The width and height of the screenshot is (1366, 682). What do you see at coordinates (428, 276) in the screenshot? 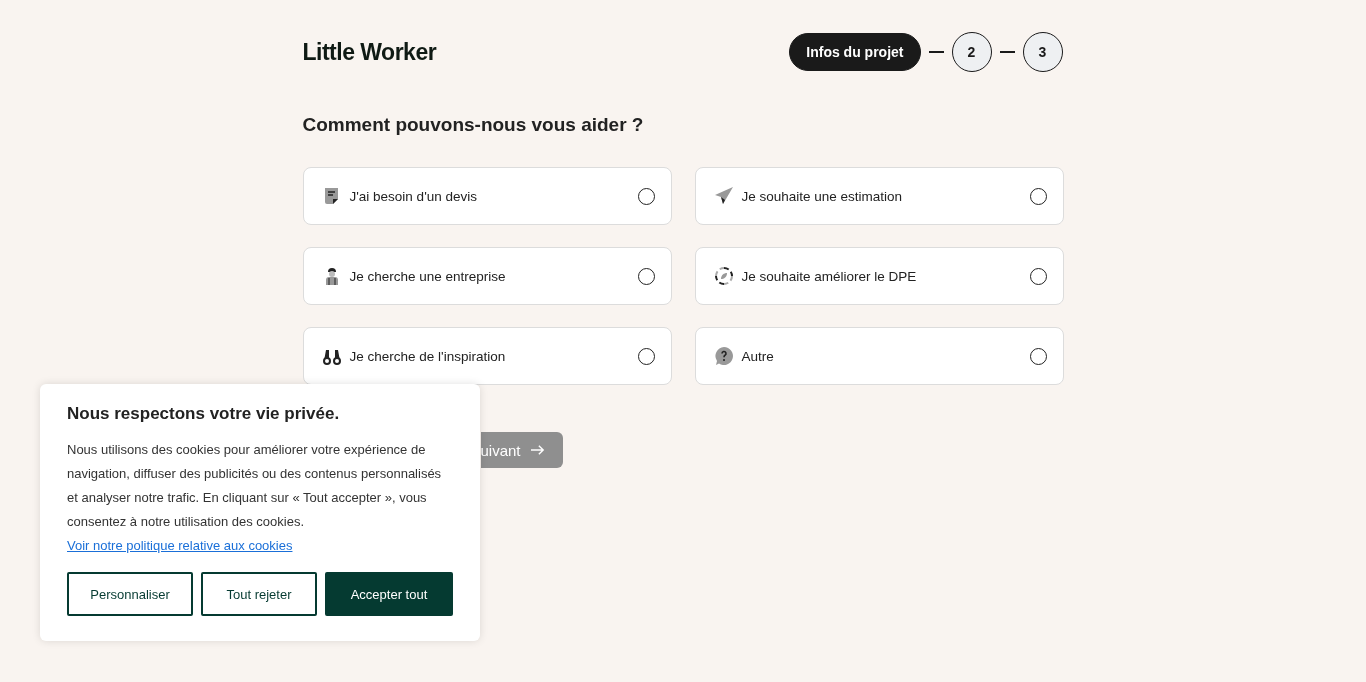
I see `option-label: Je cherche une entreprise` at bounding box center [428, 276].